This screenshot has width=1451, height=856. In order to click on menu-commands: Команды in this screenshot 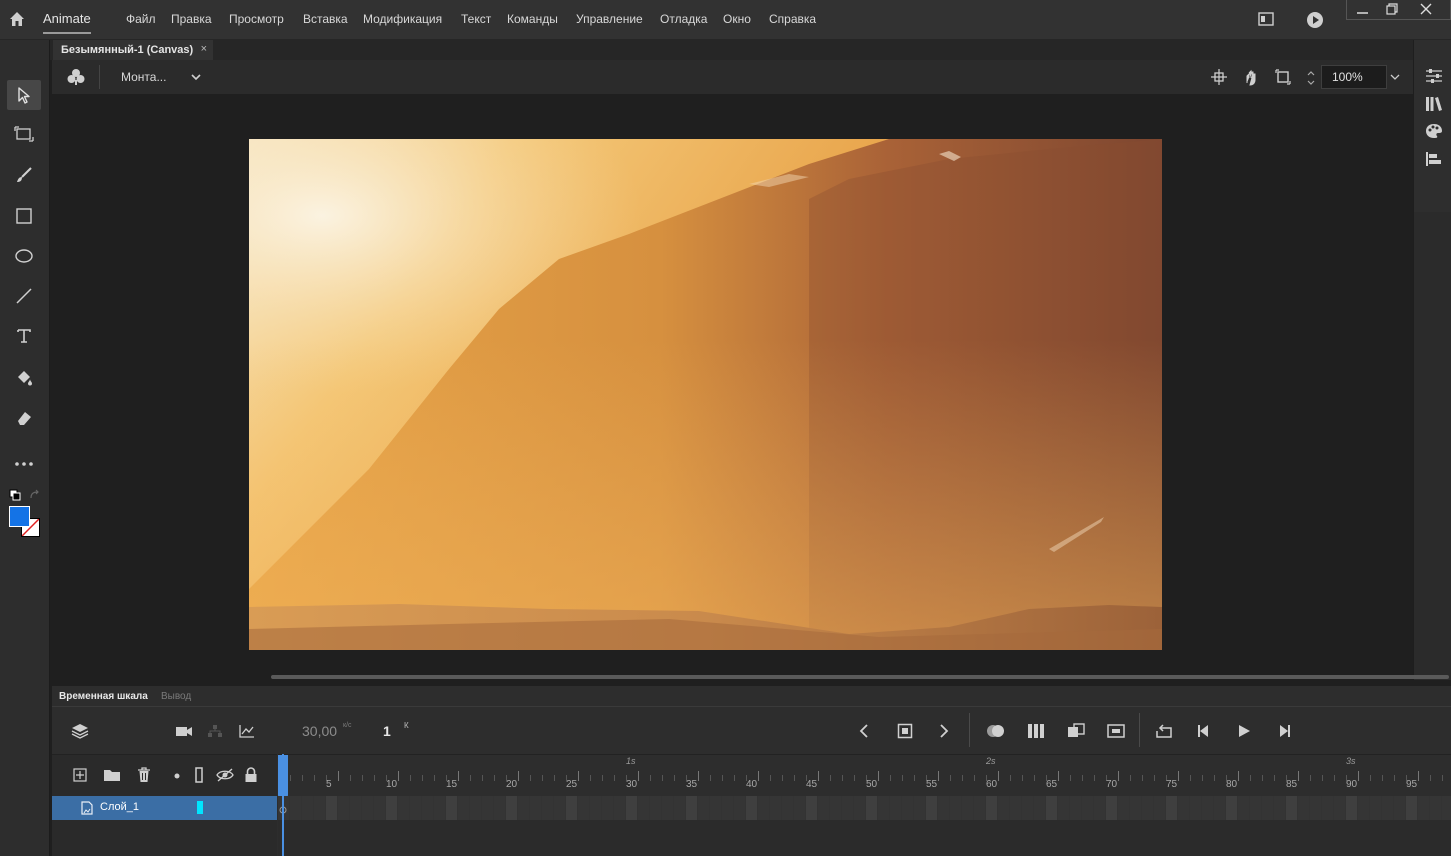, I will do `click(532, 19)`.